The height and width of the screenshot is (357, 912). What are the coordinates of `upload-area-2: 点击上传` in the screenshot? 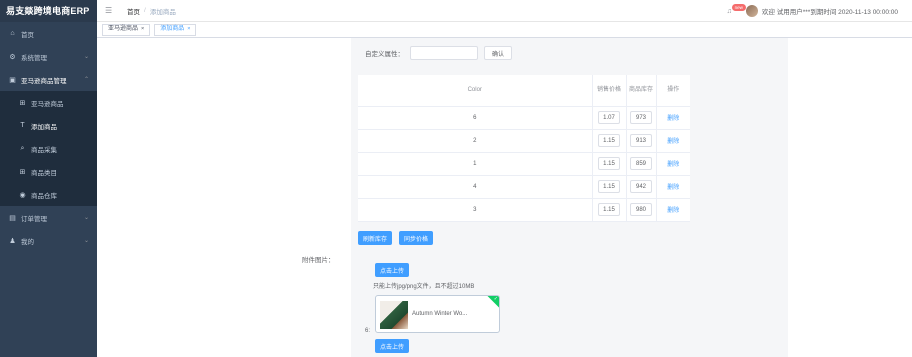 It's located at (392, 346).